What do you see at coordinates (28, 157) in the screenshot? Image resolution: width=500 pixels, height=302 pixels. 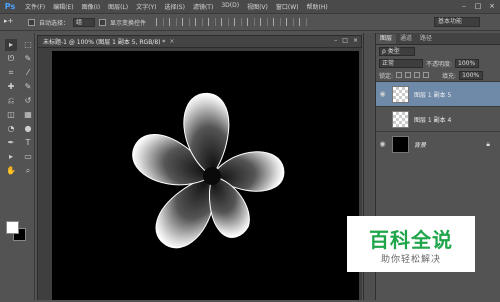 I see `shape-icon: ▭` at bounding box center [28, 157].